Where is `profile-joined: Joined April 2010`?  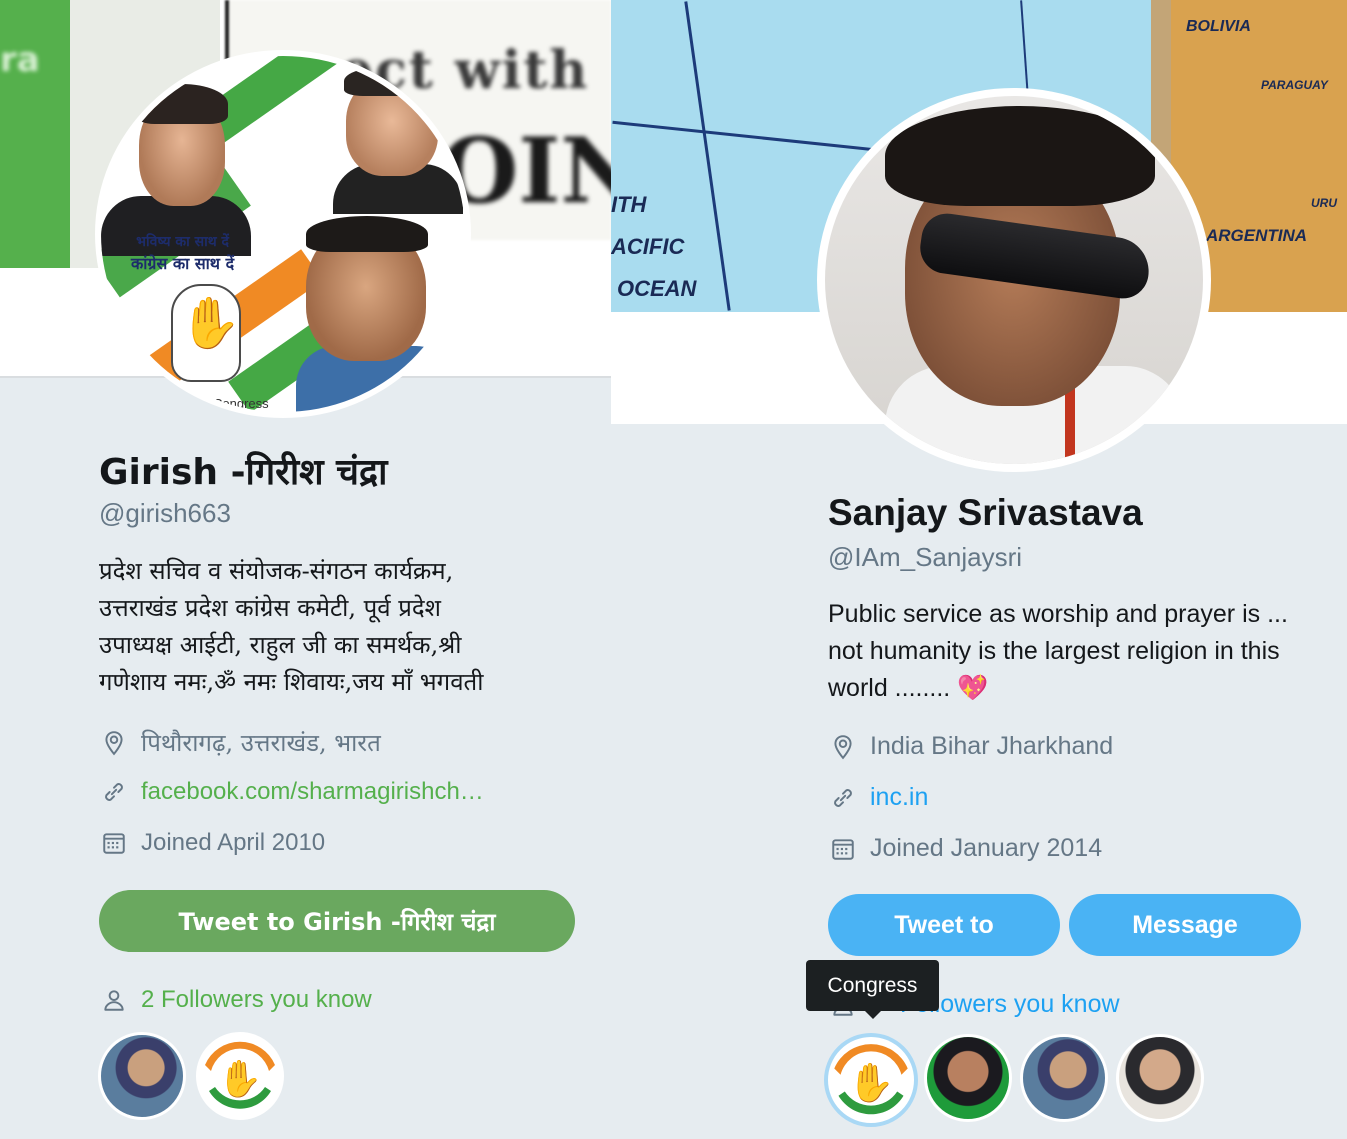 profile-joined: Joined April 2010 is located at coordinates (213, 843).